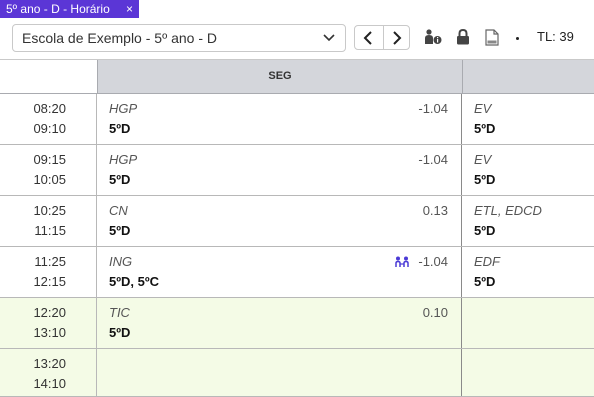 The image size is (594, 397). Describe the element at coordinates (58, 9) in the screenshot. I see `tab-title: 5º ano - D - Horário` at that location.